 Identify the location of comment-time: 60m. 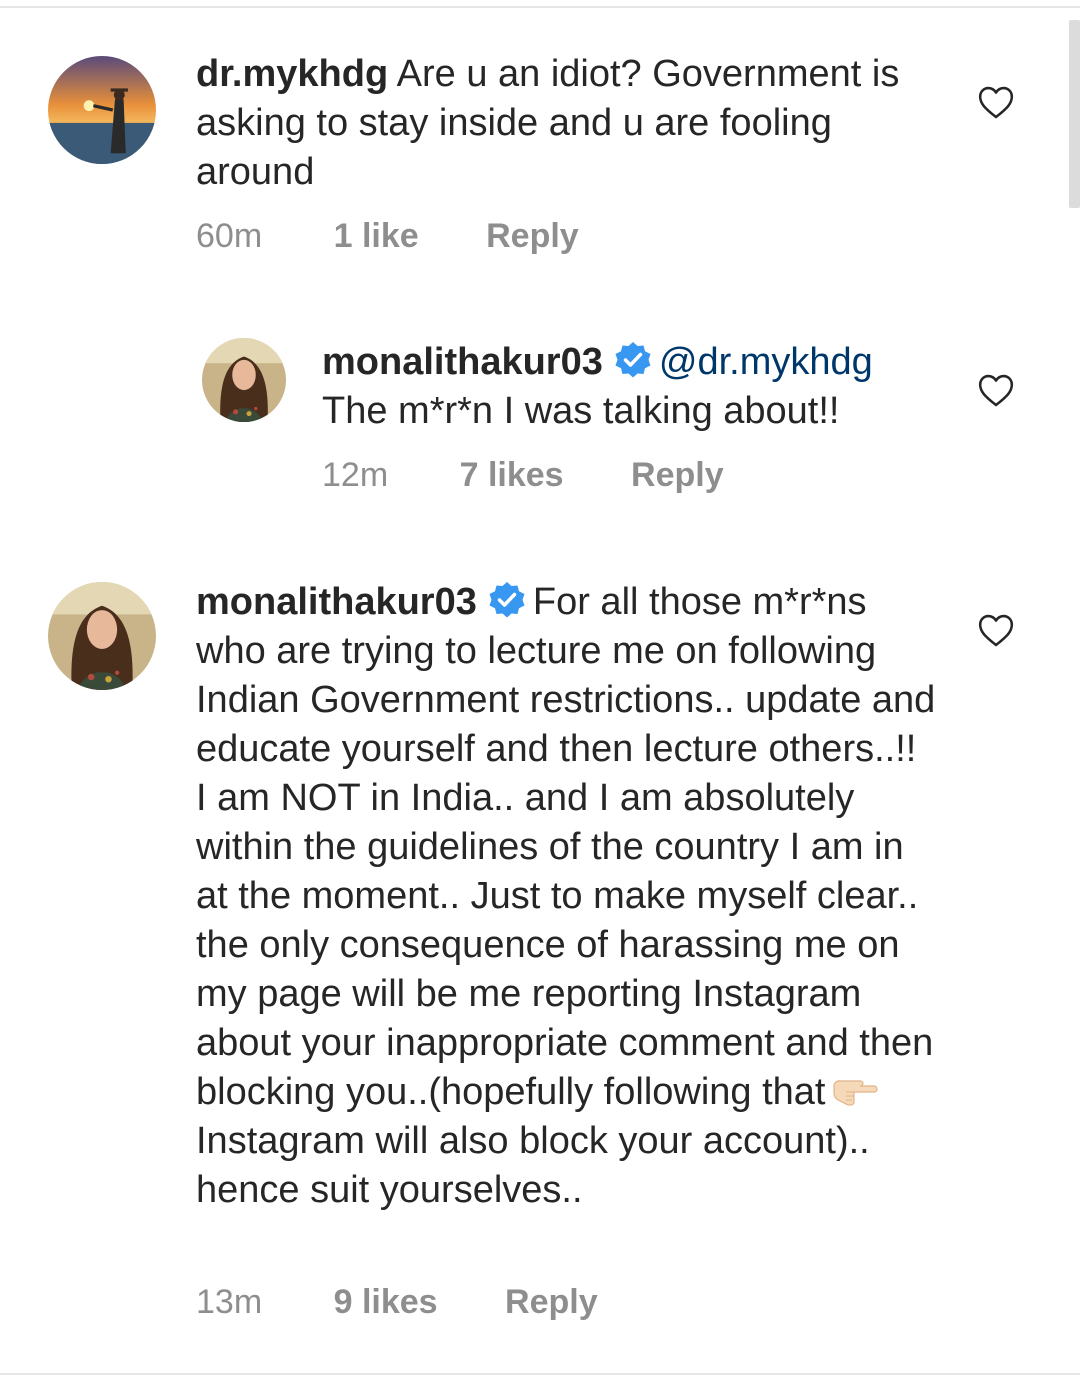
(229, 236).